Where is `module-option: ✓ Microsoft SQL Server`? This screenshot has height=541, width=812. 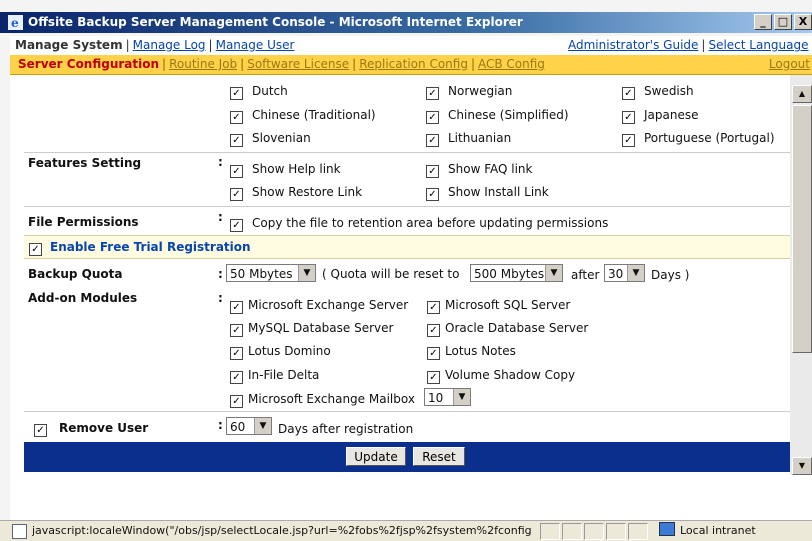
module-option: ✓ Microsoft SQL Server is located at coordinates (498, 306).